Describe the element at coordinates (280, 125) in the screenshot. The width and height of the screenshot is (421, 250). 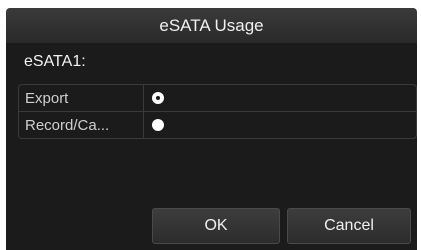
I see `option-value-record` at that location.